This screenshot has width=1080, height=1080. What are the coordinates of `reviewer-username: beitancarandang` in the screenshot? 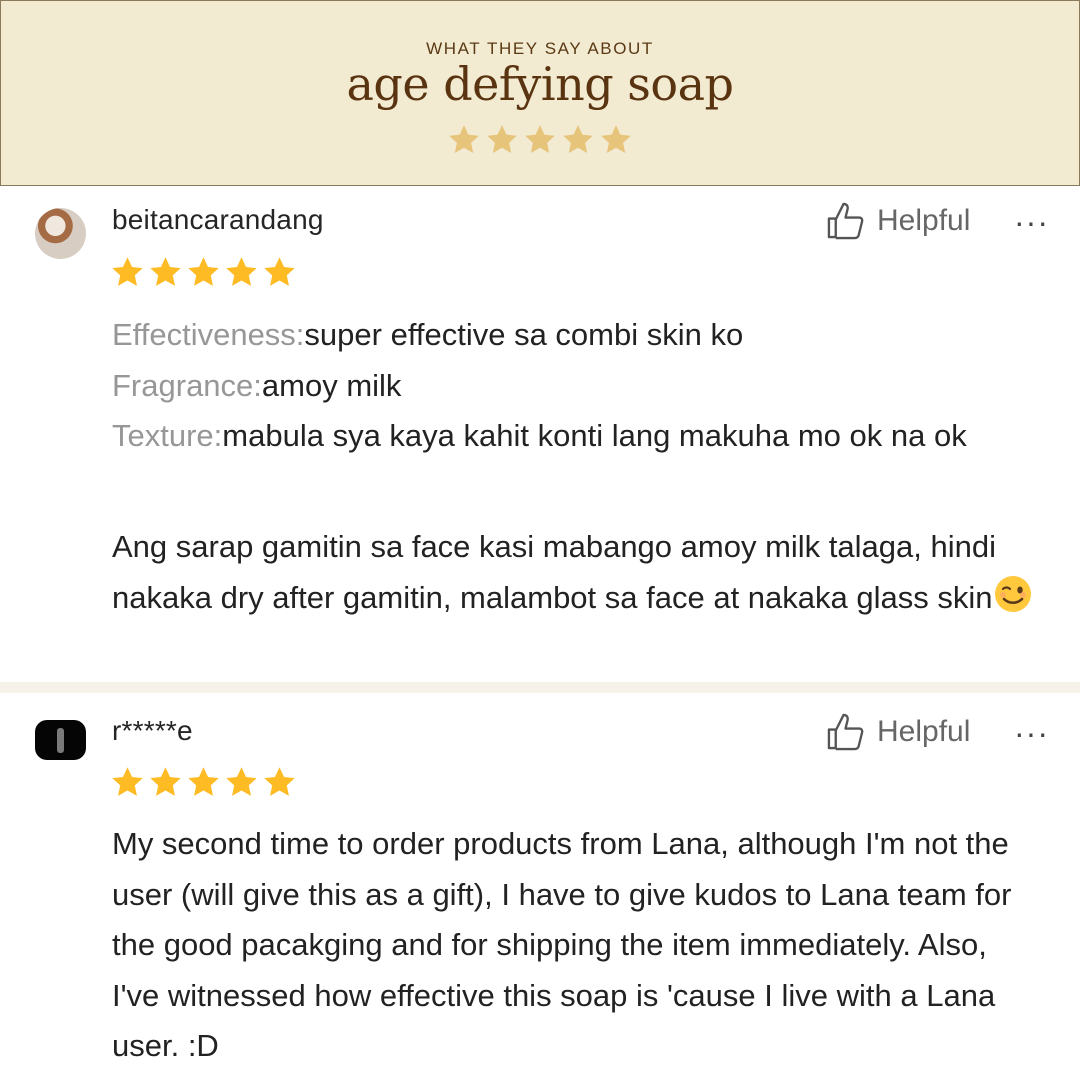 It's located at (218, 220).